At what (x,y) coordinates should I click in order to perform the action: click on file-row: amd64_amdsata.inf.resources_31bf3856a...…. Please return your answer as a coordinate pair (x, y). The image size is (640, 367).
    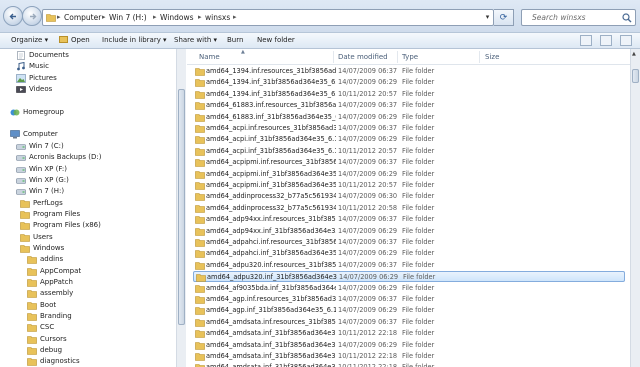
    Looking at the image, I should click on (409, 322).